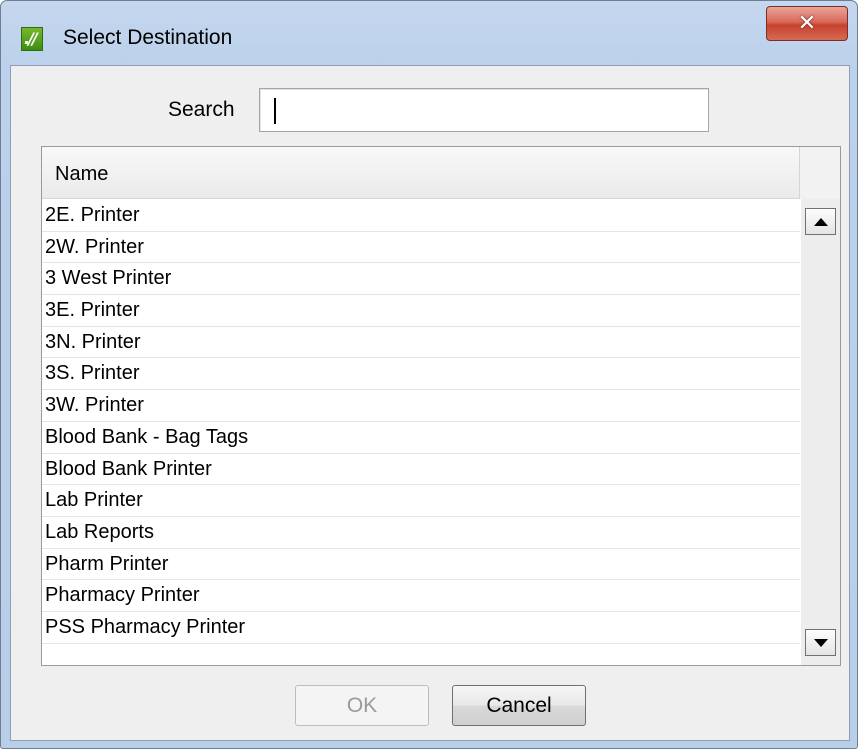 The image size is (860, 751). Describe the element at coordinates (421, 438) in the screenshot. I see `list-item: Blood Bank - Bag Tags` at that location.